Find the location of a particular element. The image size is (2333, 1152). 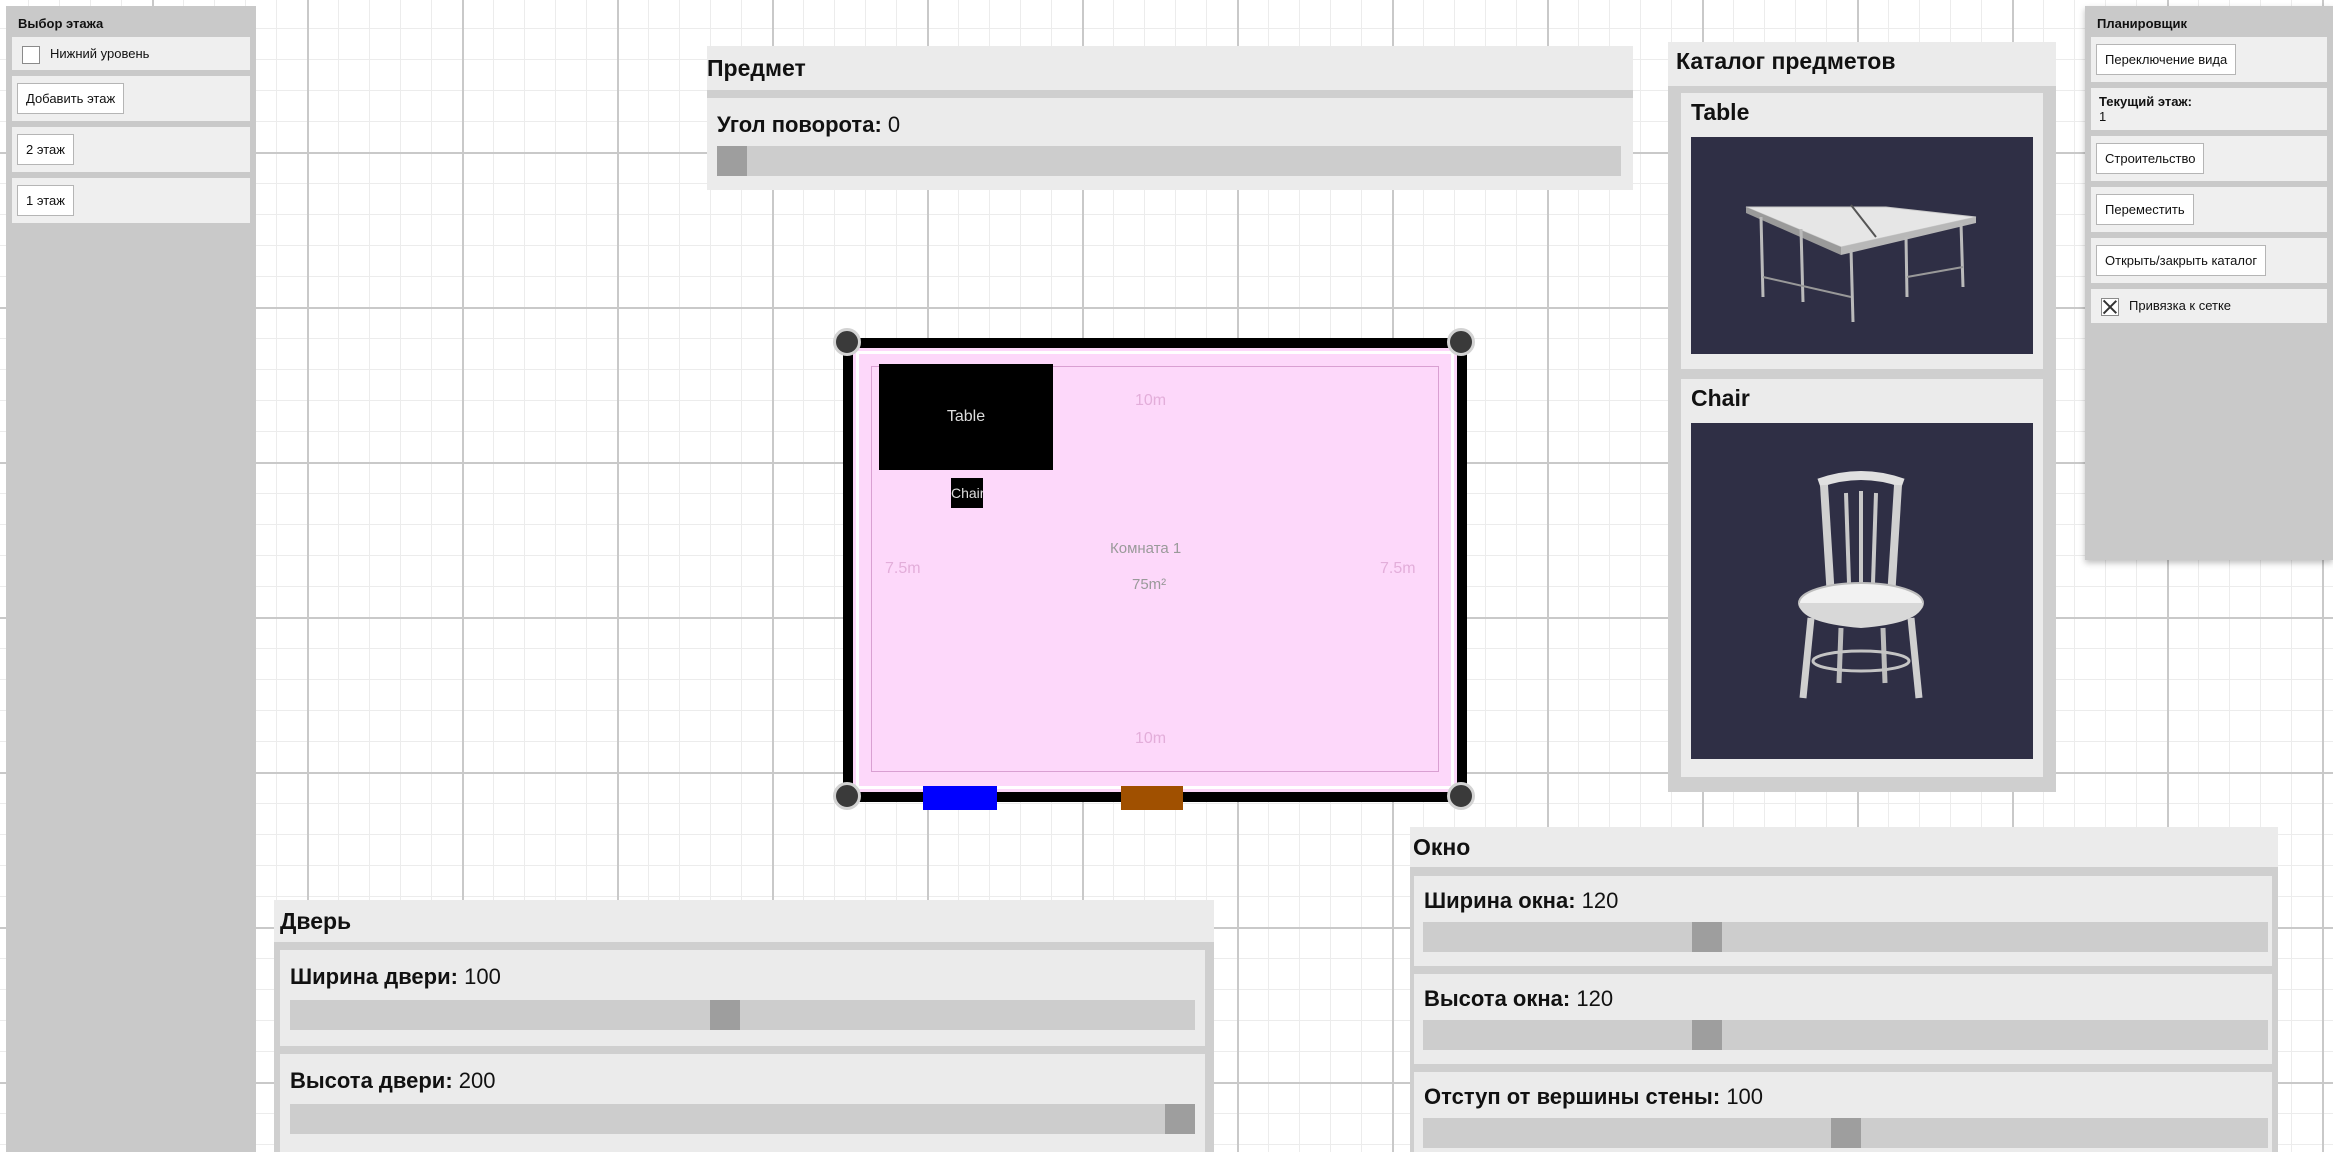

door-element is located at coordinates (1152, 798).